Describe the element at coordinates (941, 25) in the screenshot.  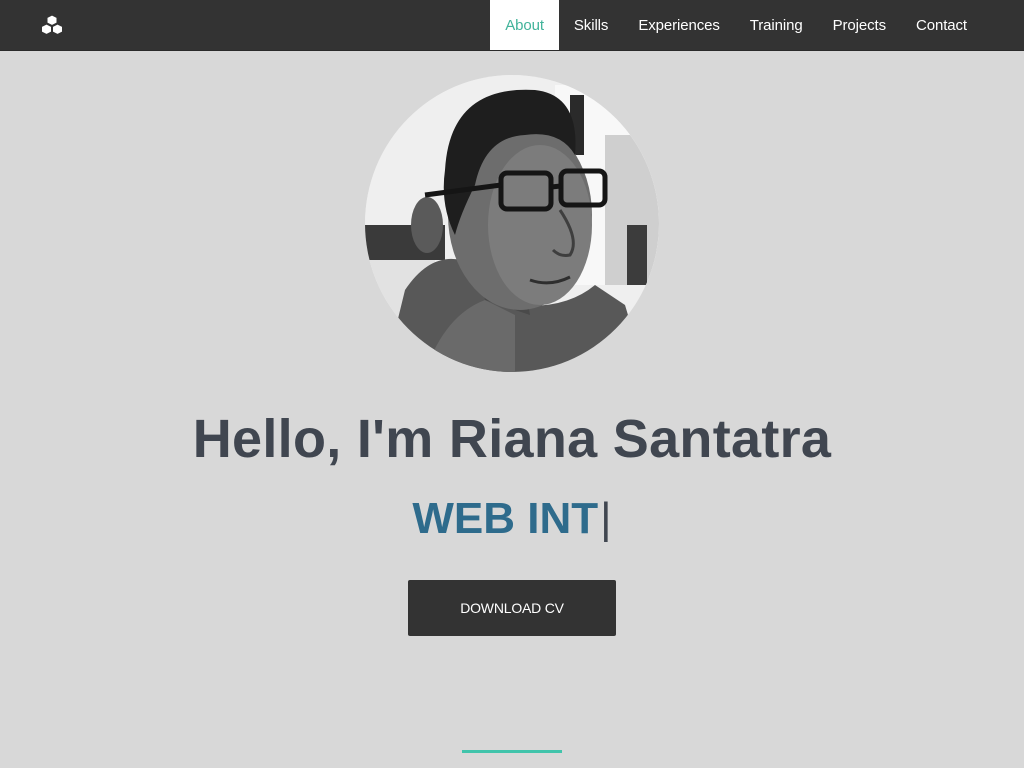
I see `nav-item-contact: Contact` at that location.